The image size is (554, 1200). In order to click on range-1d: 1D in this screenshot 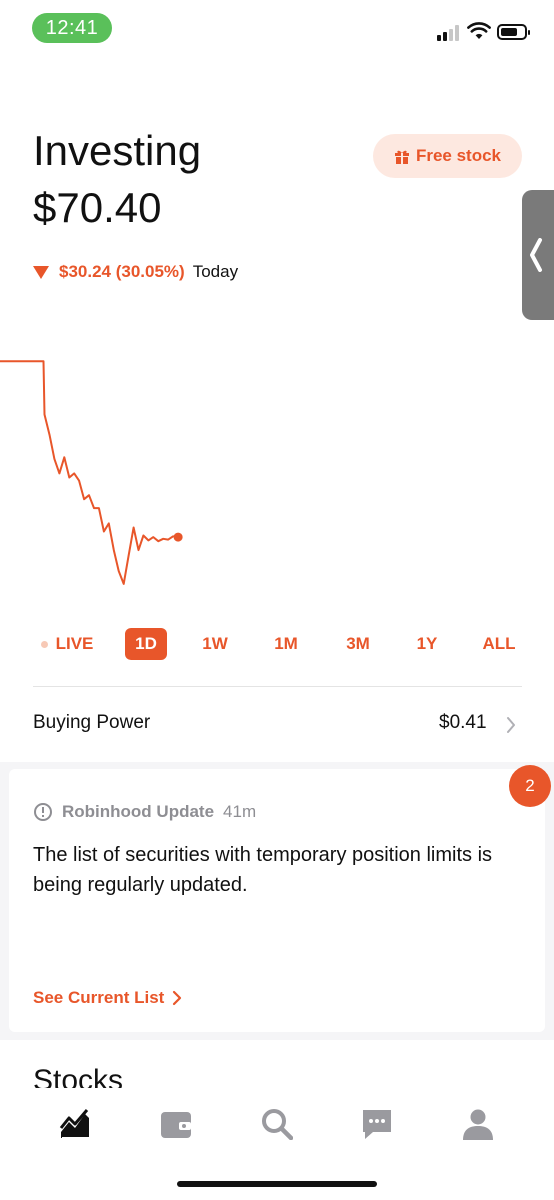, I will do `click(146, 644)`.